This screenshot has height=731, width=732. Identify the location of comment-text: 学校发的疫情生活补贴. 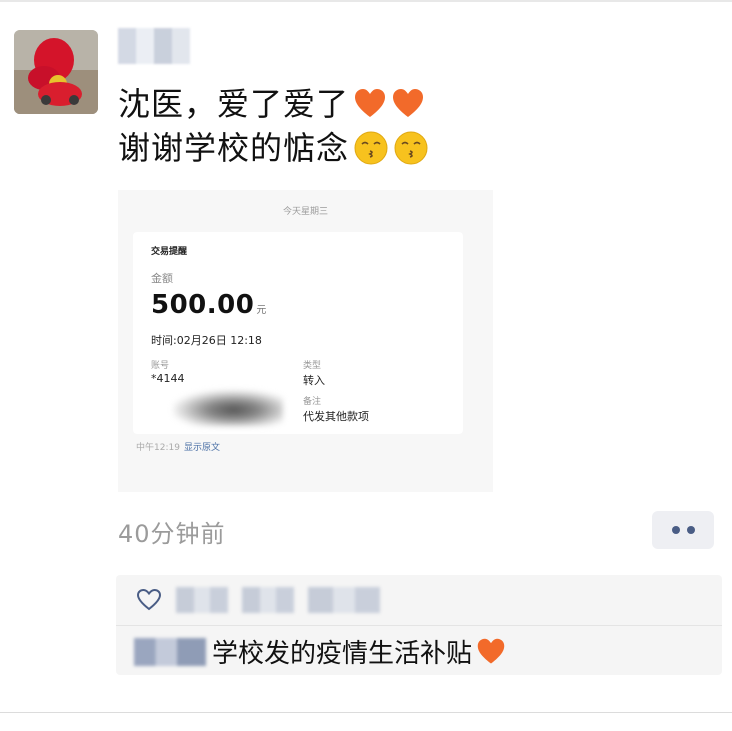
(342, 654).